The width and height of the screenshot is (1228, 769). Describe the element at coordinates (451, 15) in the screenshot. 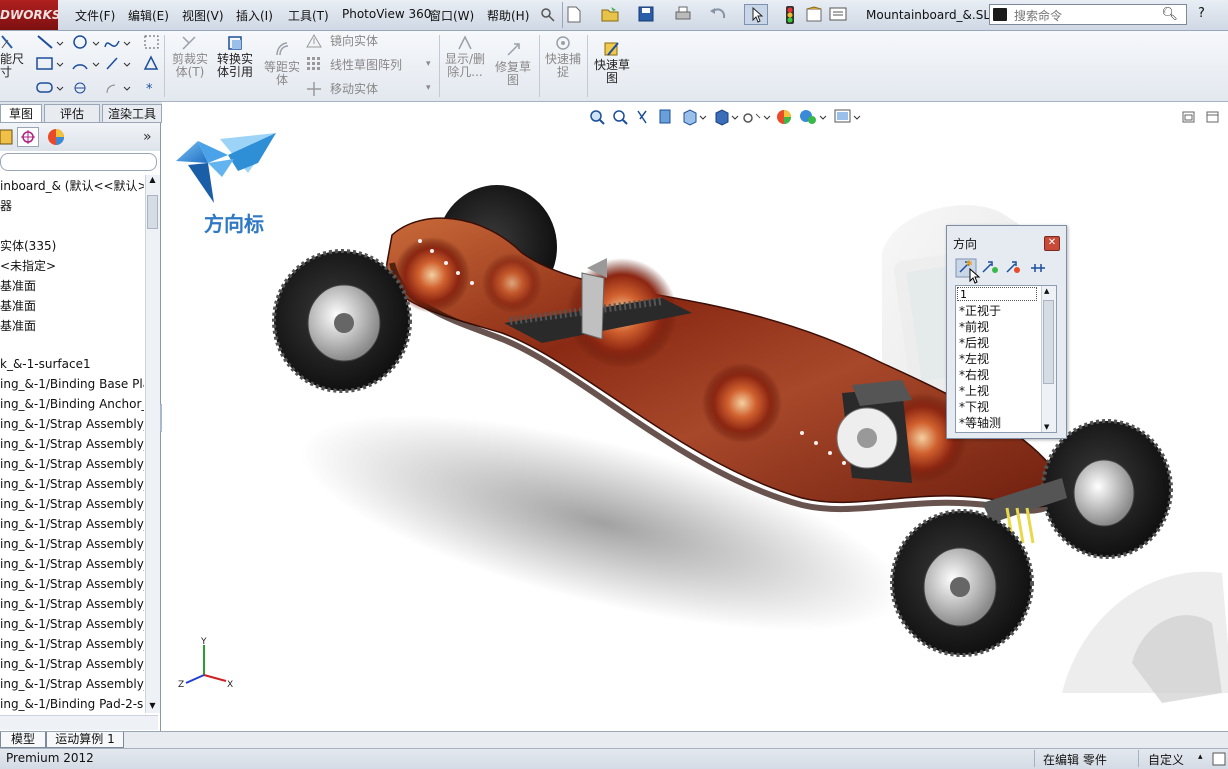

I see `menu-window: 窗口(W)` at that location.